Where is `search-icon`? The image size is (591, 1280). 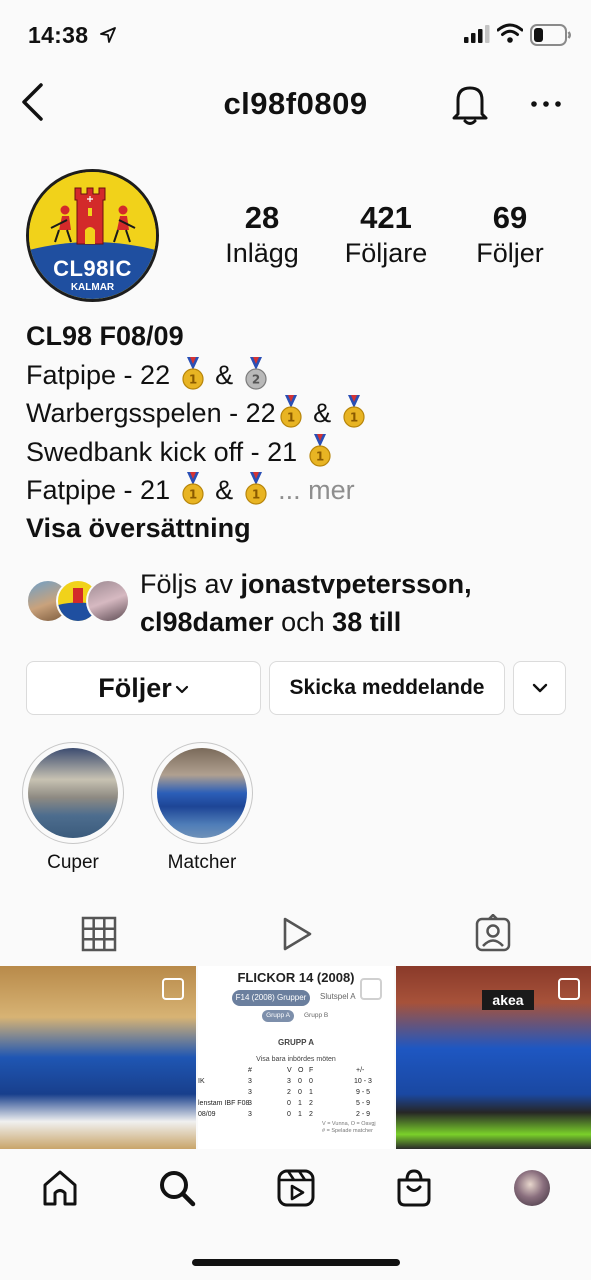
search-icon is located at coordinates (177, 1188).